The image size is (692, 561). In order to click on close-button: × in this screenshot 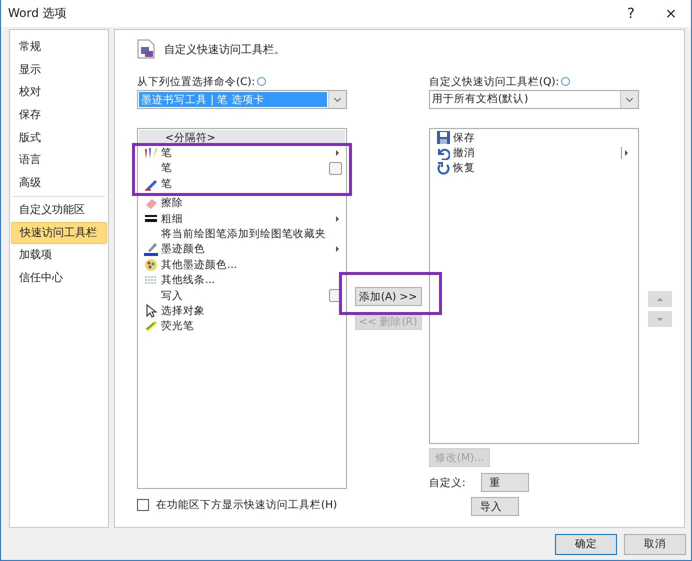, I will do `click(671, 14)`.